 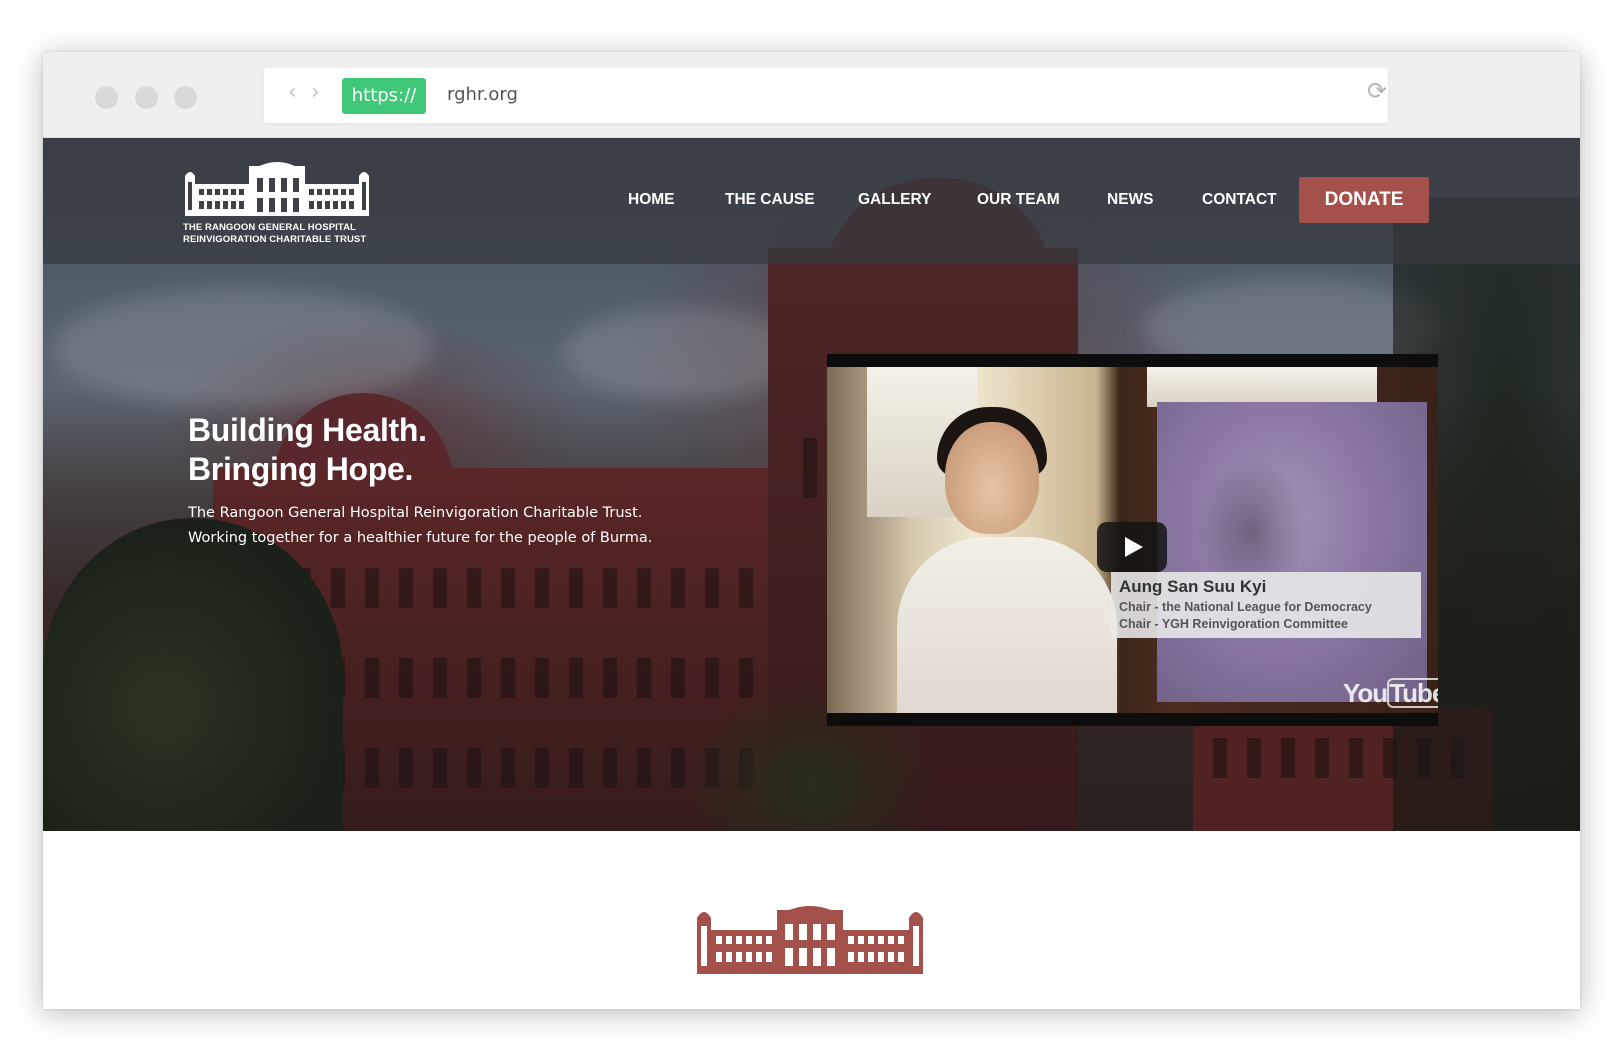 I want to click on nav-contact: CONTACT, so click(x=1239, y=200).